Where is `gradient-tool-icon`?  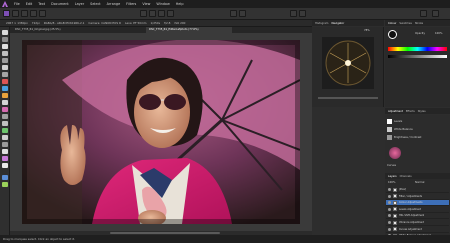
gradient-tool-icon is located at coordinates (5, 95).